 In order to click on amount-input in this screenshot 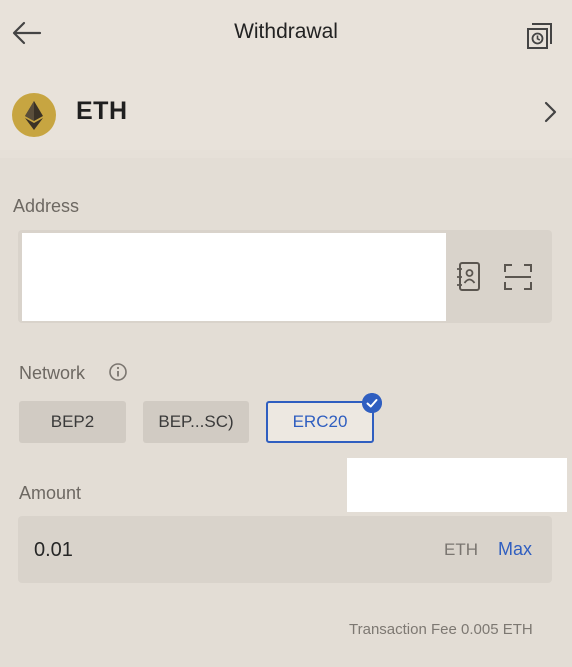, I will do `click(184, 550)`.